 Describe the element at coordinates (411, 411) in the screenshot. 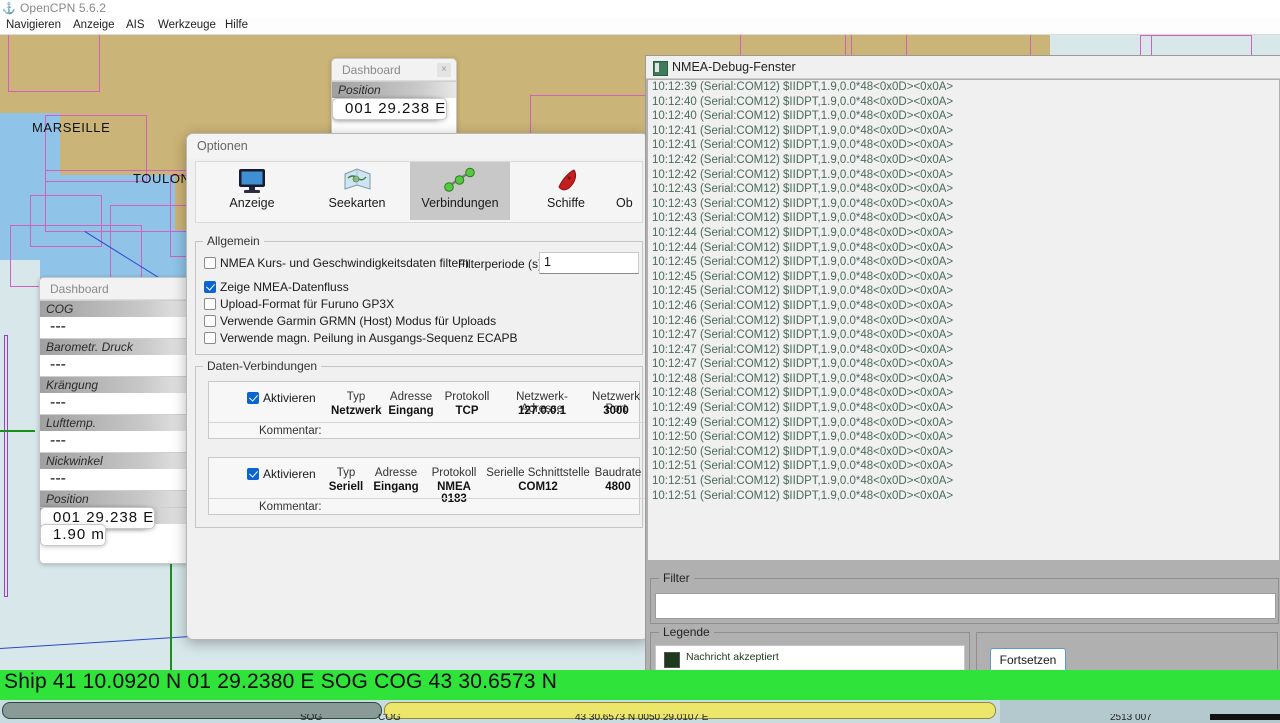

I see `connection-1-value-adresse: Eingang` at that location.